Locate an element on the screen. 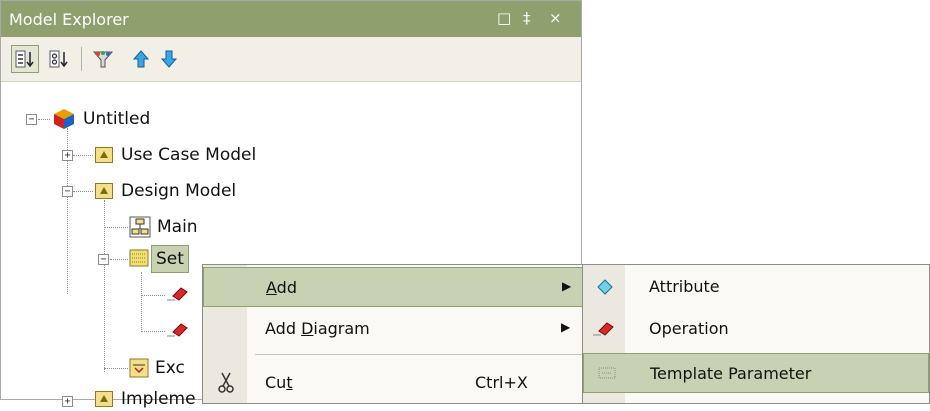 This screenshot has height=411, width=930. move-down-button is located at coordinates (169, 59).